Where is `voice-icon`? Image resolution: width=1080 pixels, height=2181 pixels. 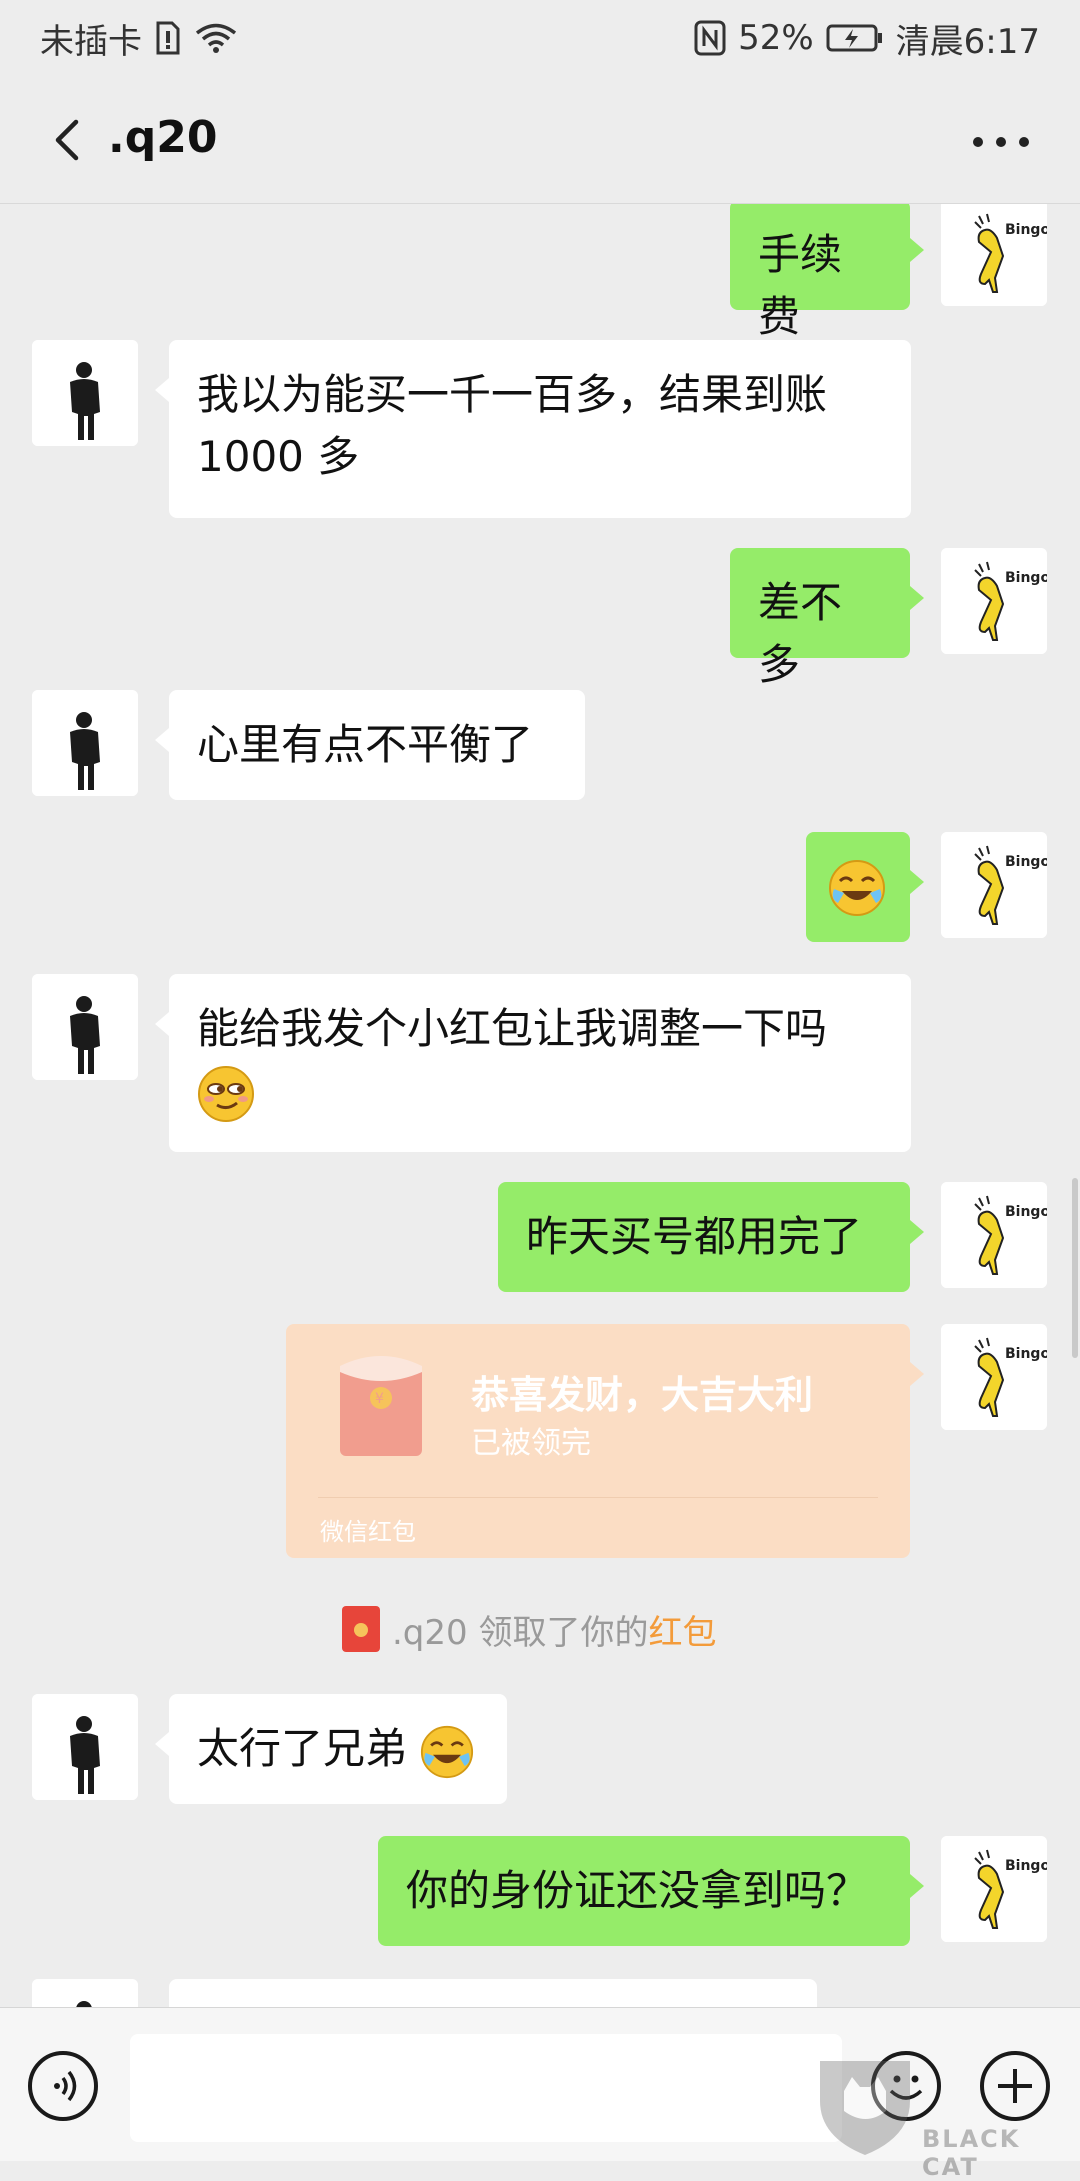
voice-icon is located at coordinates (65, 2086).